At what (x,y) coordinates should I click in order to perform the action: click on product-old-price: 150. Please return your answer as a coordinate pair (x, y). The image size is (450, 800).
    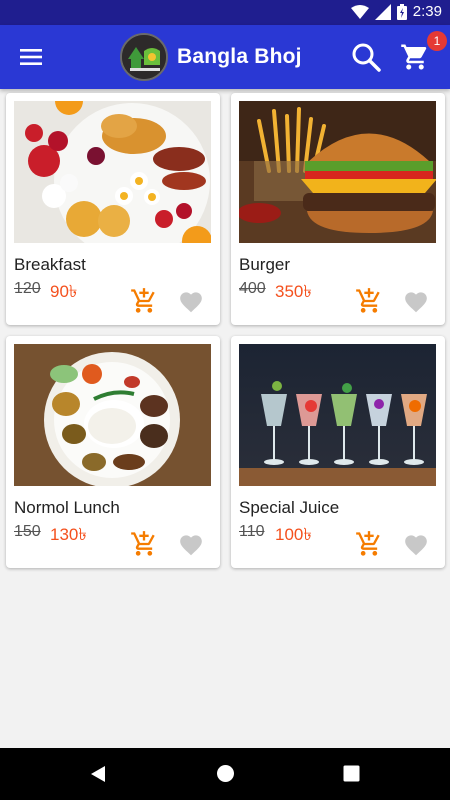
    Looking at the image, I should click on (27, 531).